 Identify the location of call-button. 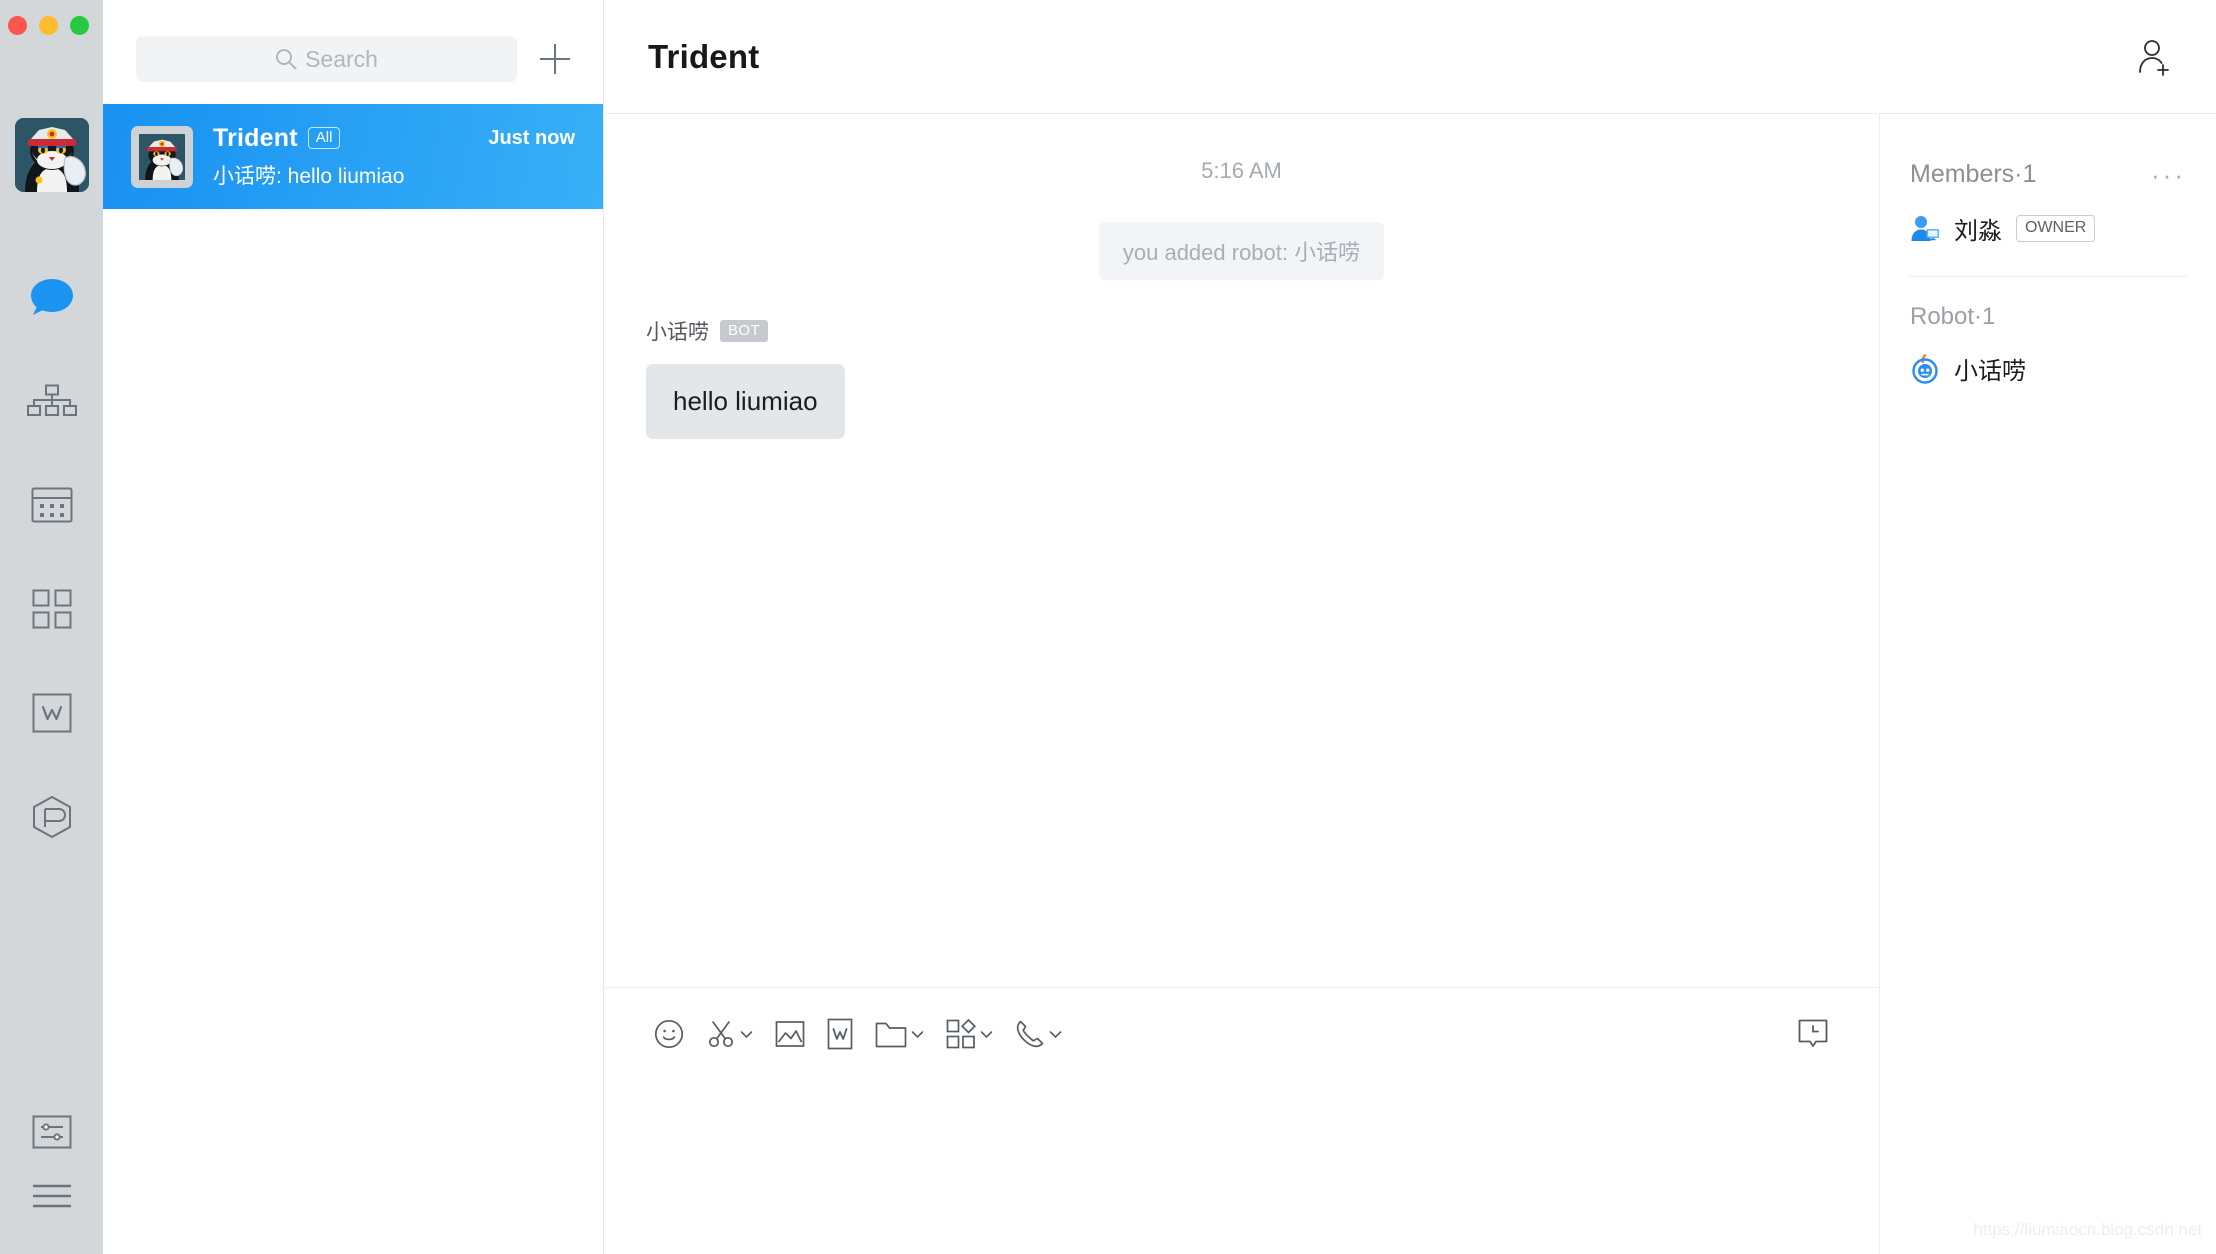
(1038, 1034).